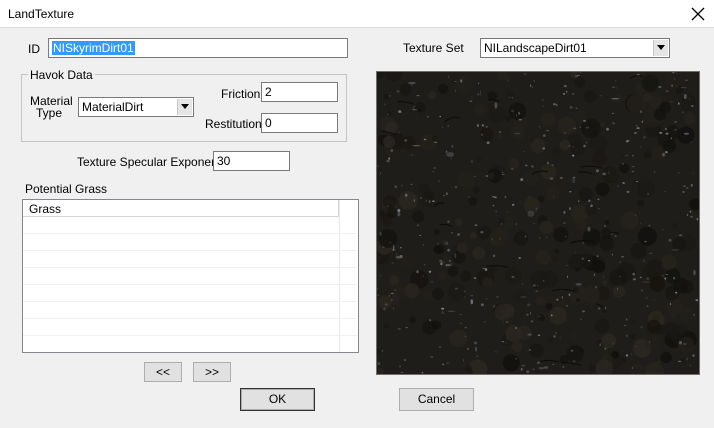 The width and height of the screenshot is (714, 428). What do you see at coordinates (181, 208) in the screenshot?
I see `grass-column-header: Grass` at bounding box center [181, 208].